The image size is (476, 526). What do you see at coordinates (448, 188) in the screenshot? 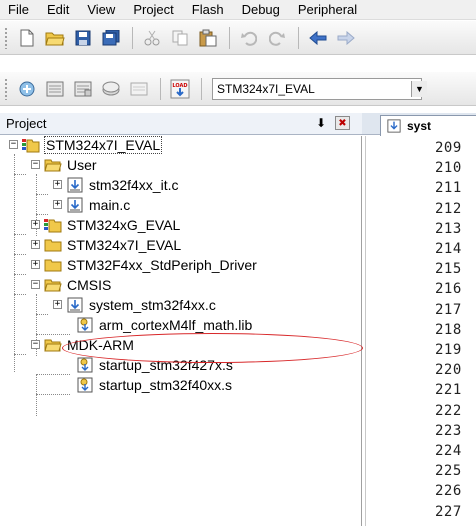
I see `line-number: 211` at bounding box center [448, 188].